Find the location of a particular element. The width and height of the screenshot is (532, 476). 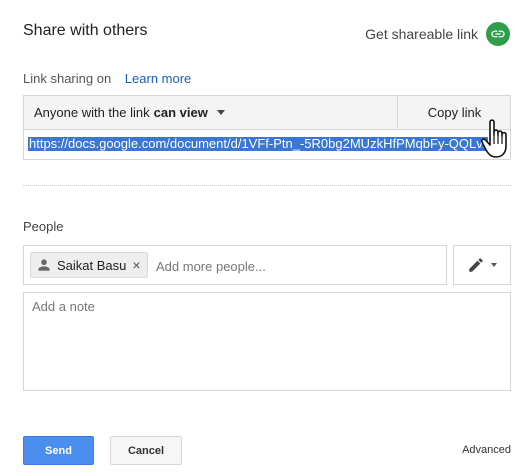

access-level-dropdown: Anyone with the link can view is located at coordinates (210, 112).